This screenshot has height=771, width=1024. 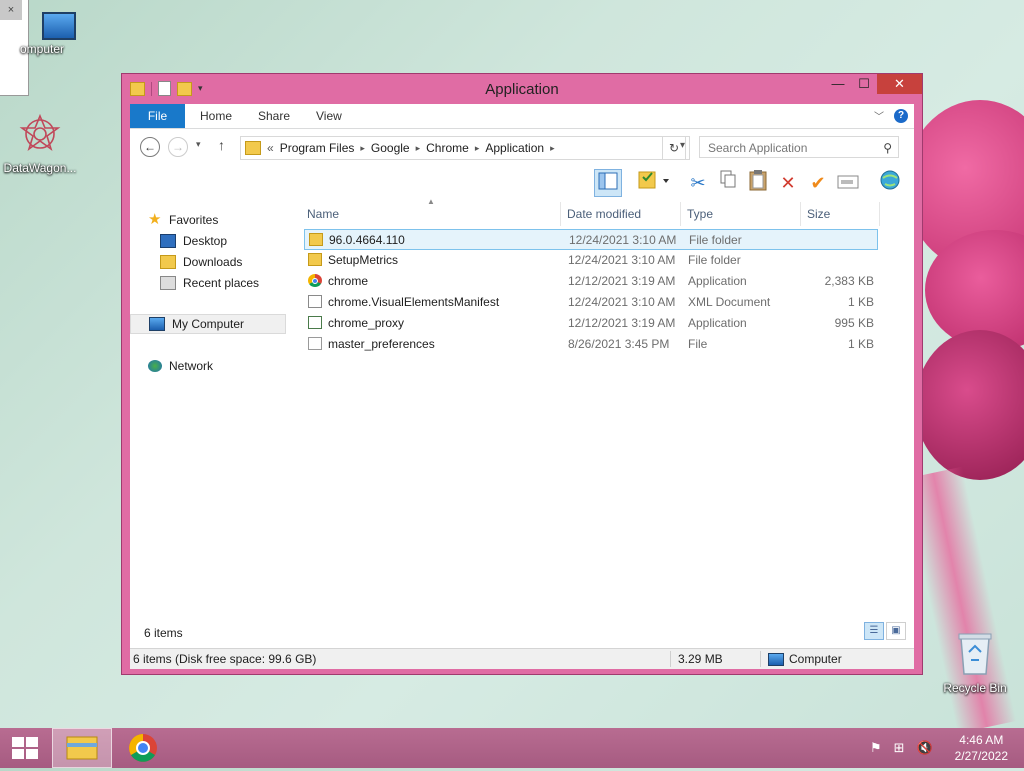 What do you see at coordinates (144, 748) in the screenshot?
I see `taskbar-chrome` at bounding box center [144, 748].